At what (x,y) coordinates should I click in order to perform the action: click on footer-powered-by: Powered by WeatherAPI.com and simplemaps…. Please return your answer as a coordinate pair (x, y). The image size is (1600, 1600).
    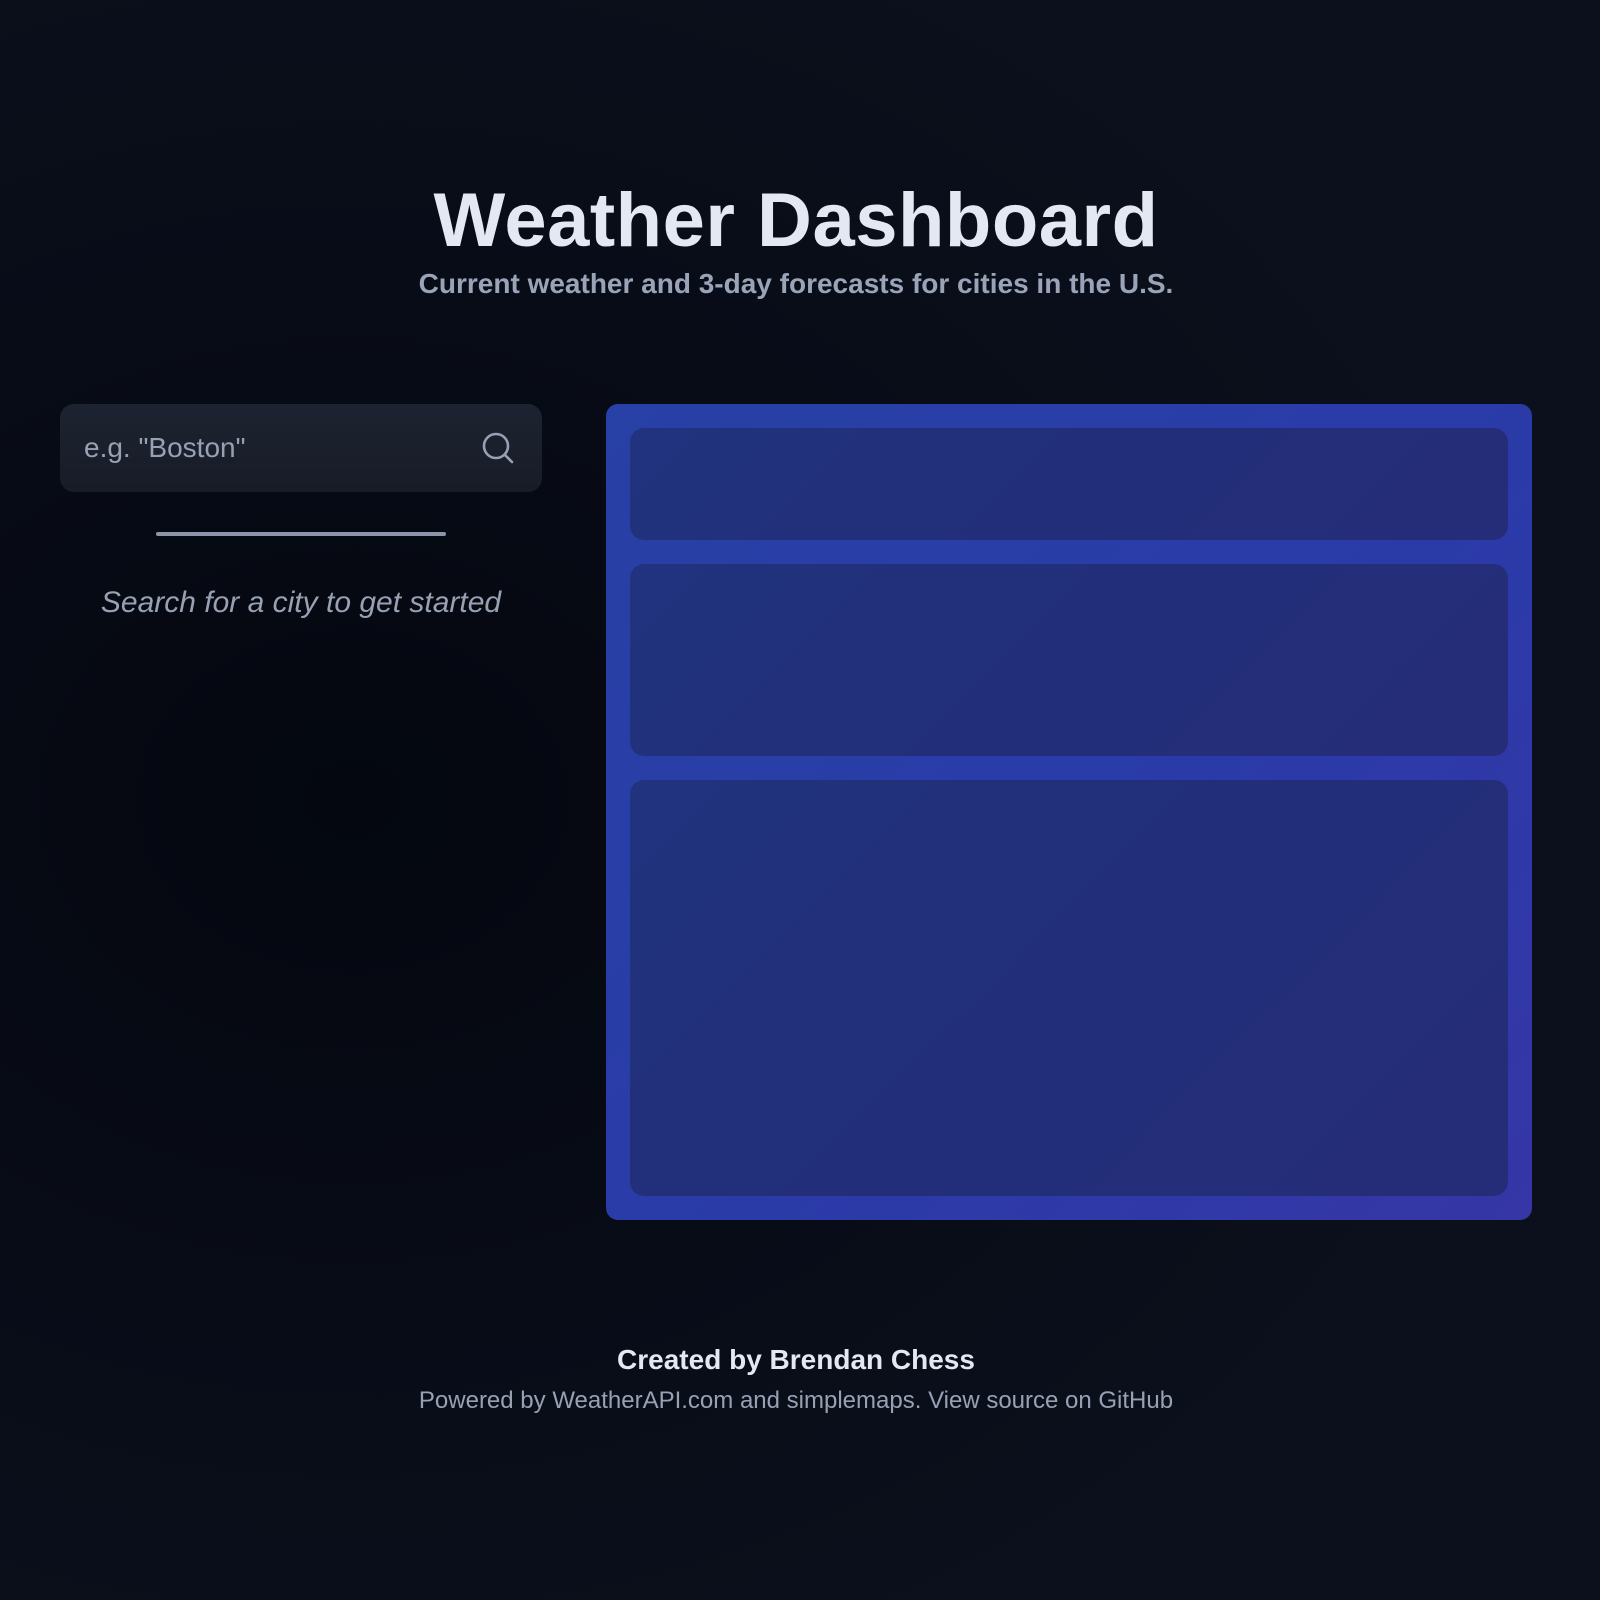
    Looking at the image, I should click on (796, 1401).